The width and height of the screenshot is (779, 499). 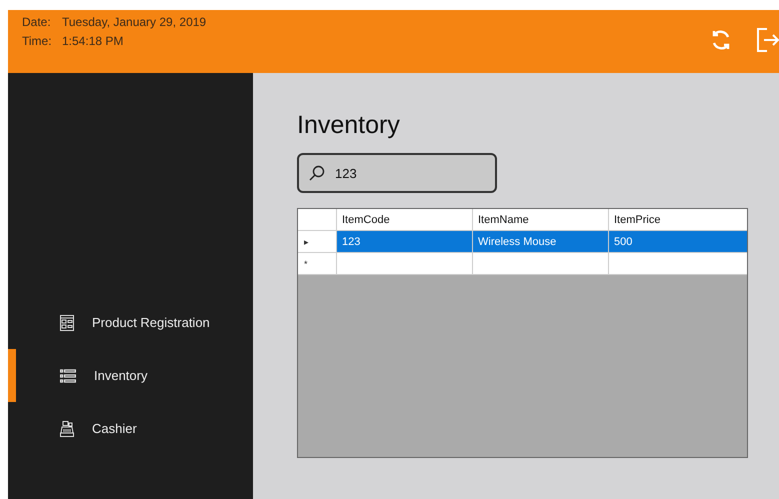 I want to click on column-header: ItemPrice, so click(x=678, y=219).